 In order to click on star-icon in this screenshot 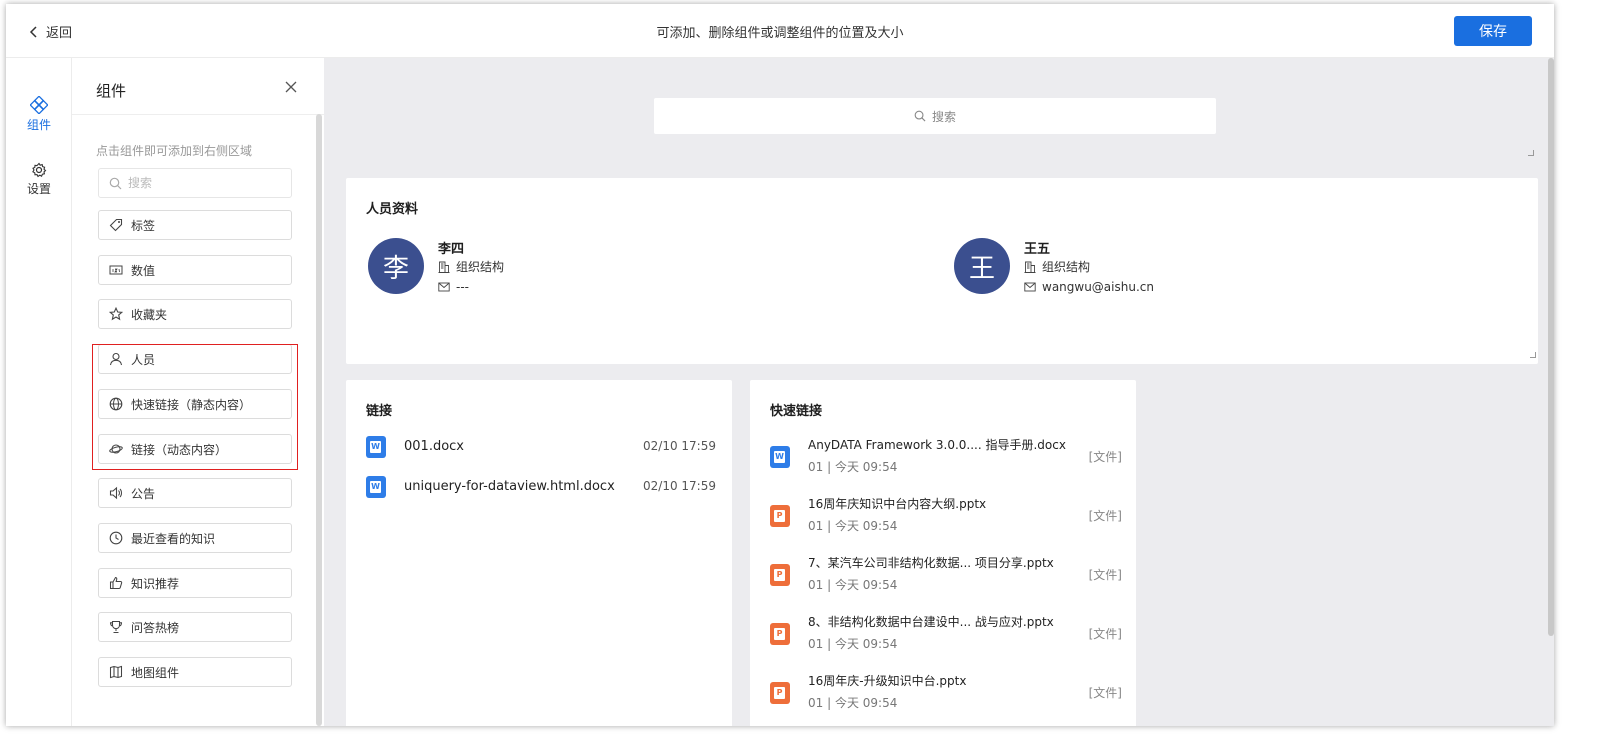, I will do `click(116, 314)`.